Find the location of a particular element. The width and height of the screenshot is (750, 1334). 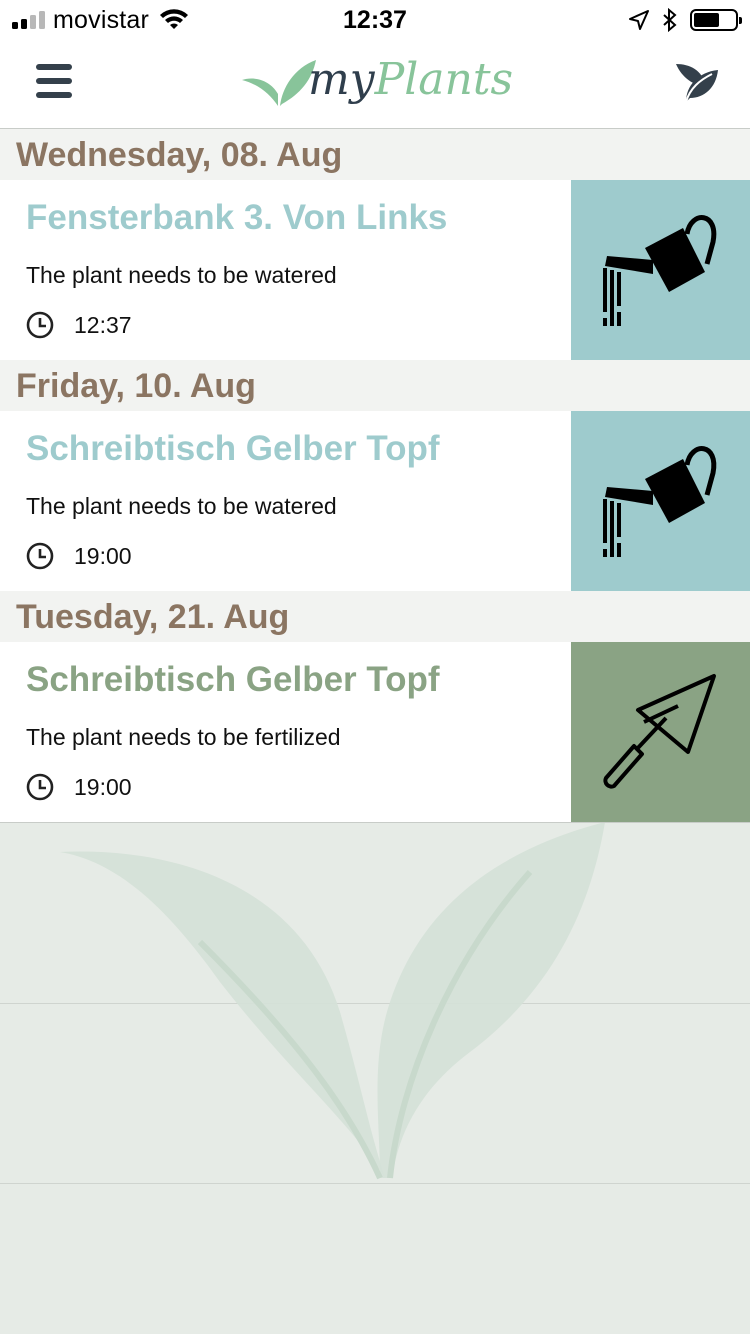

plant-name: Fensterbank 3. Von Links is located at coordinates (237, 217).